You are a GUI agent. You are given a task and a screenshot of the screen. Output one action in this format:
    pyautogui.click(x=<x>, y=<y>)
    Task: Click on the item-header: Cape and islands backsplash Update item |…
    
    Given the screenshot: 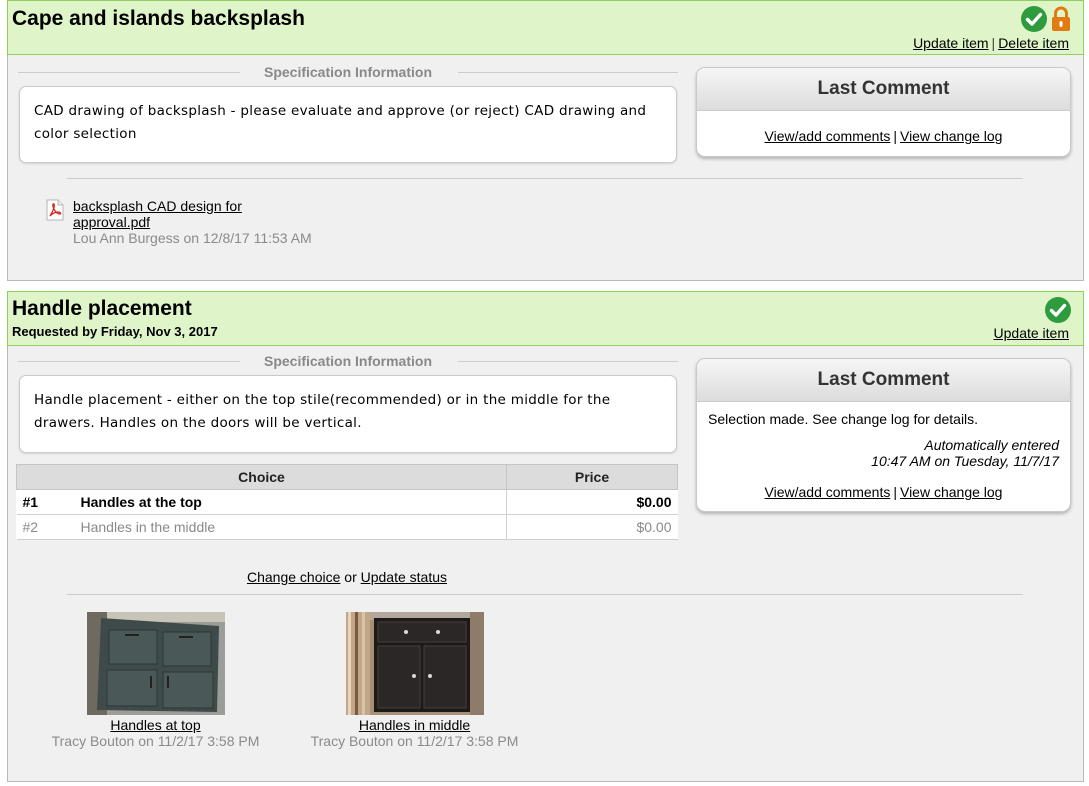 What is the action you would take?
    pyautogui.click(x=545, y=27)
    